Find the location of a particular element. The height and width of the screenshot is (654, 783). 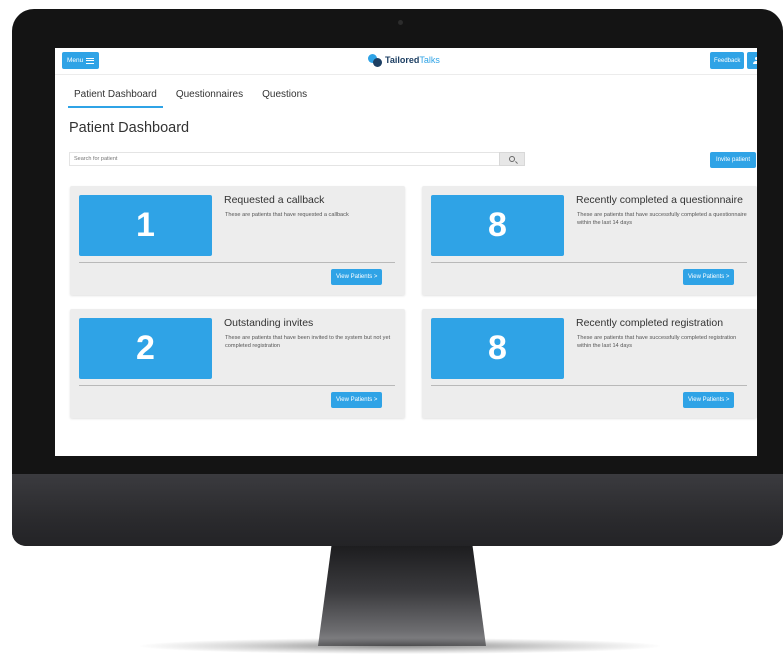

patient-search is located at coordinates (297, 159).